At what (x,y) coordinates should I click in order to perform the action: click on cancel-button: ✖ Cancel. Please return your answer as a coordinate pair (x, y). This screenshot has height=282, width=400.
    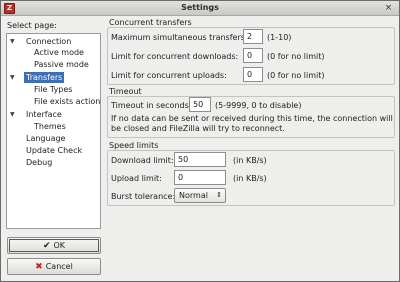
    Looking at the image, I should click on (54, 266).